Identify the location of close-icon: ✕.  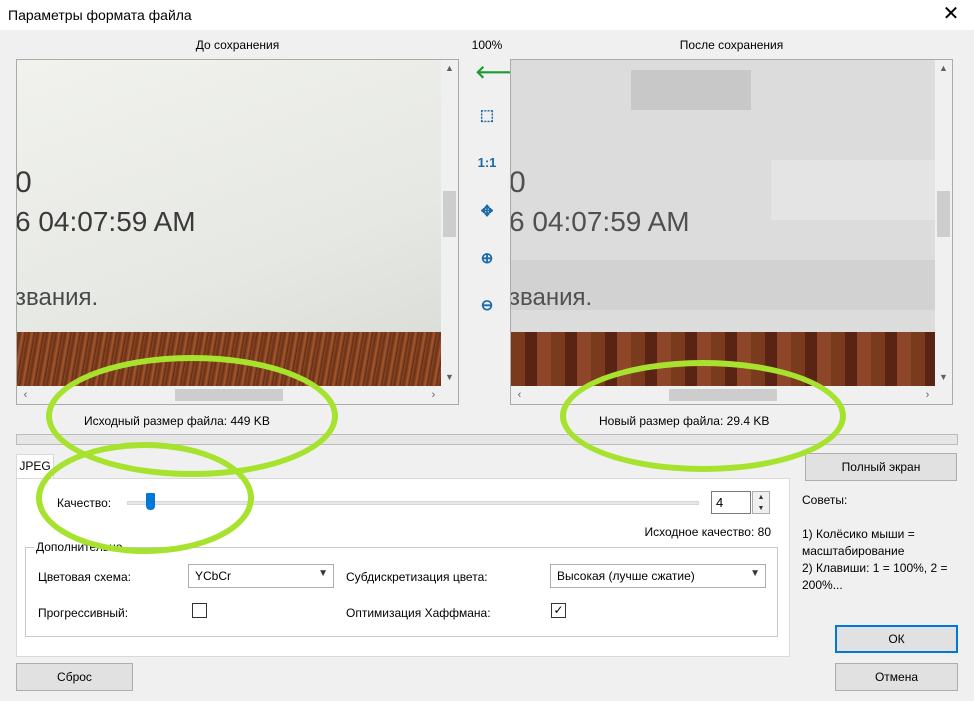
(951, 15).